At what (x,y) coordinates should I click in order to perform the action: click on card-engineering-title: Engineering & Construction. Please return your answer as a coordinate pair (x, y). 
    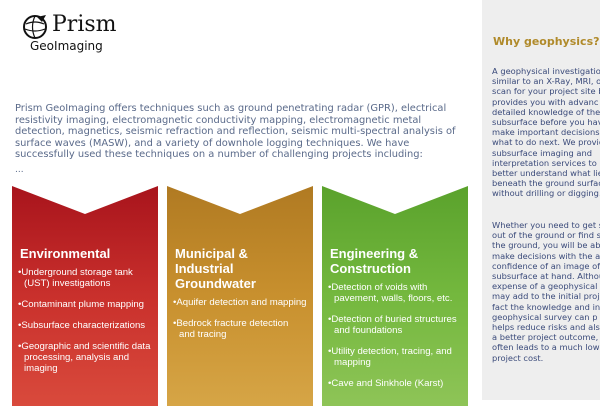
    Looking at the image, I should click on (374, 261).